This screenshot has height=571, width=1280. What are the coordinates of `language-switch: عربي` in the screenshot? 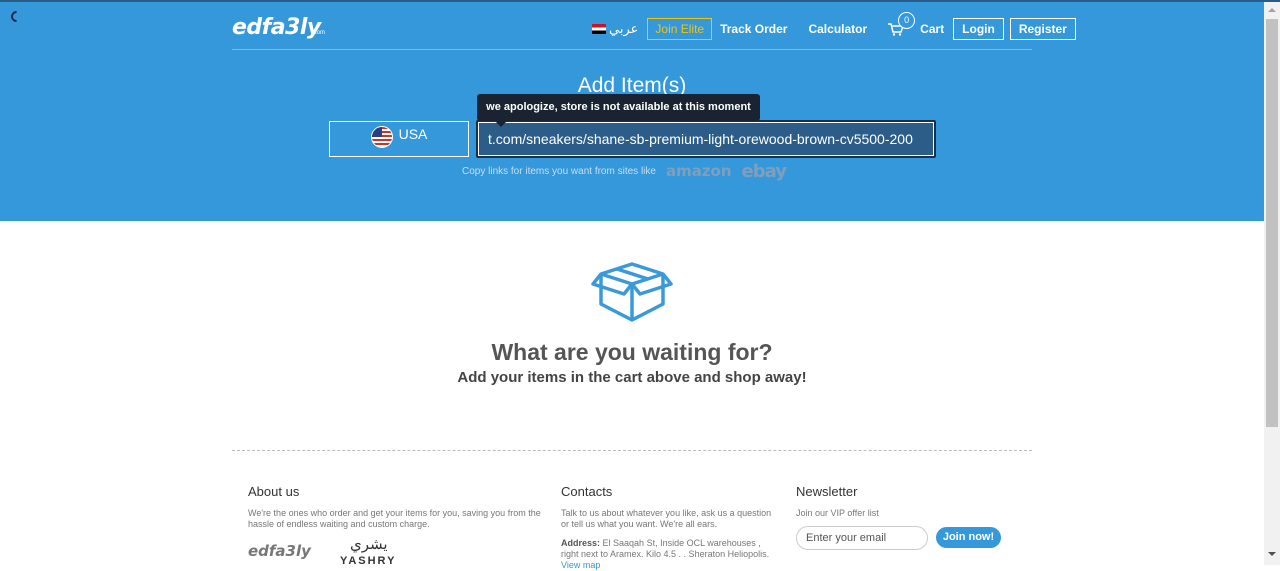 It's located at (615, 29).